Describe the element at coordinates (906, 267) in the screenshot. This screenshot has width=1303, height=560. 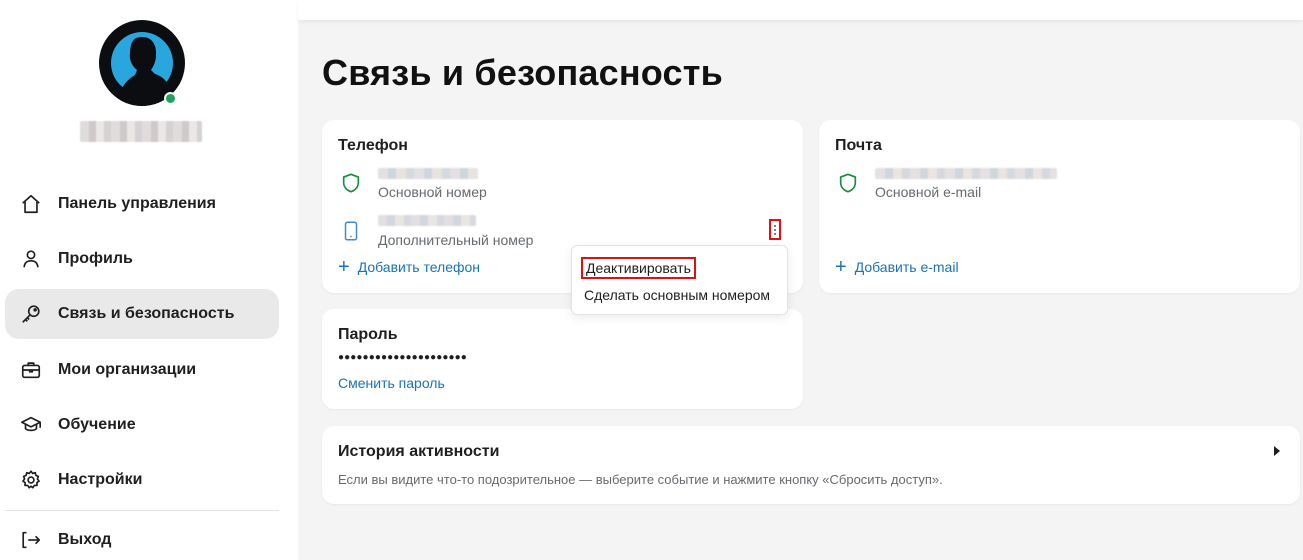
I see `add-email-label: Добавить e-mail` at that location.